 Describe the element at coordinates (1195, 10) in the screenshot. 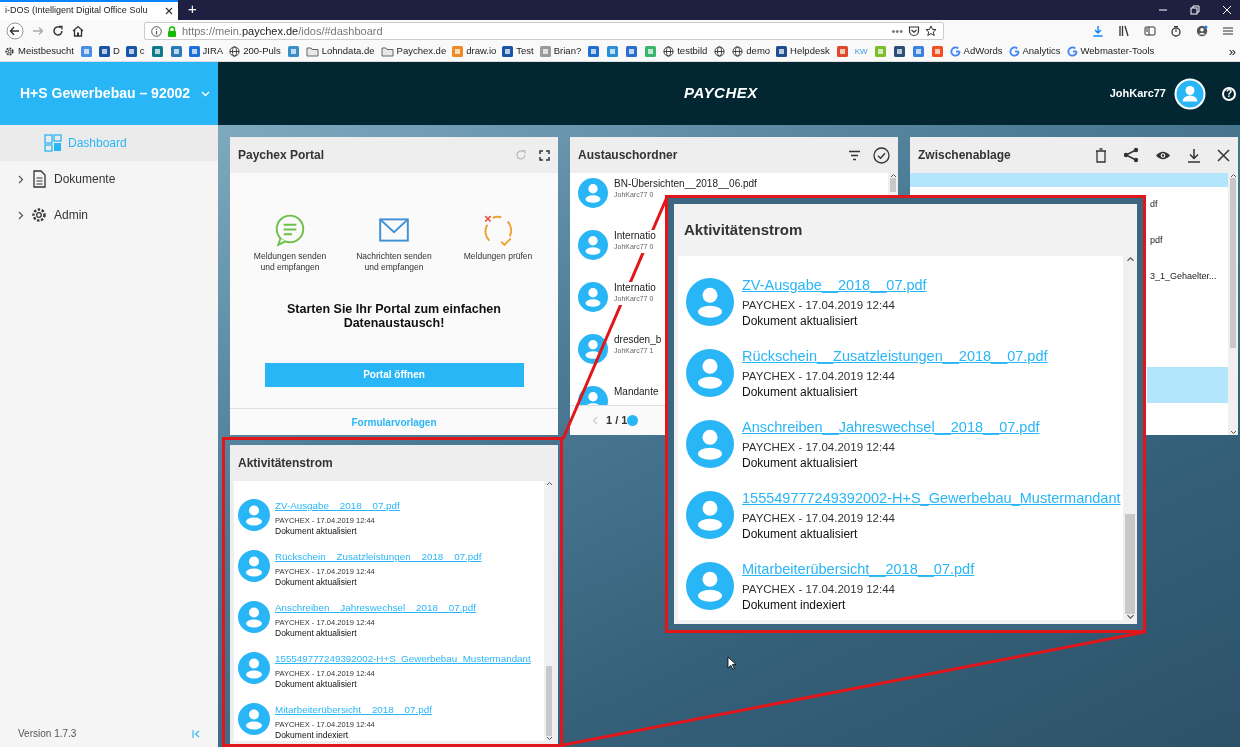

I see `restore-icon` at that location.